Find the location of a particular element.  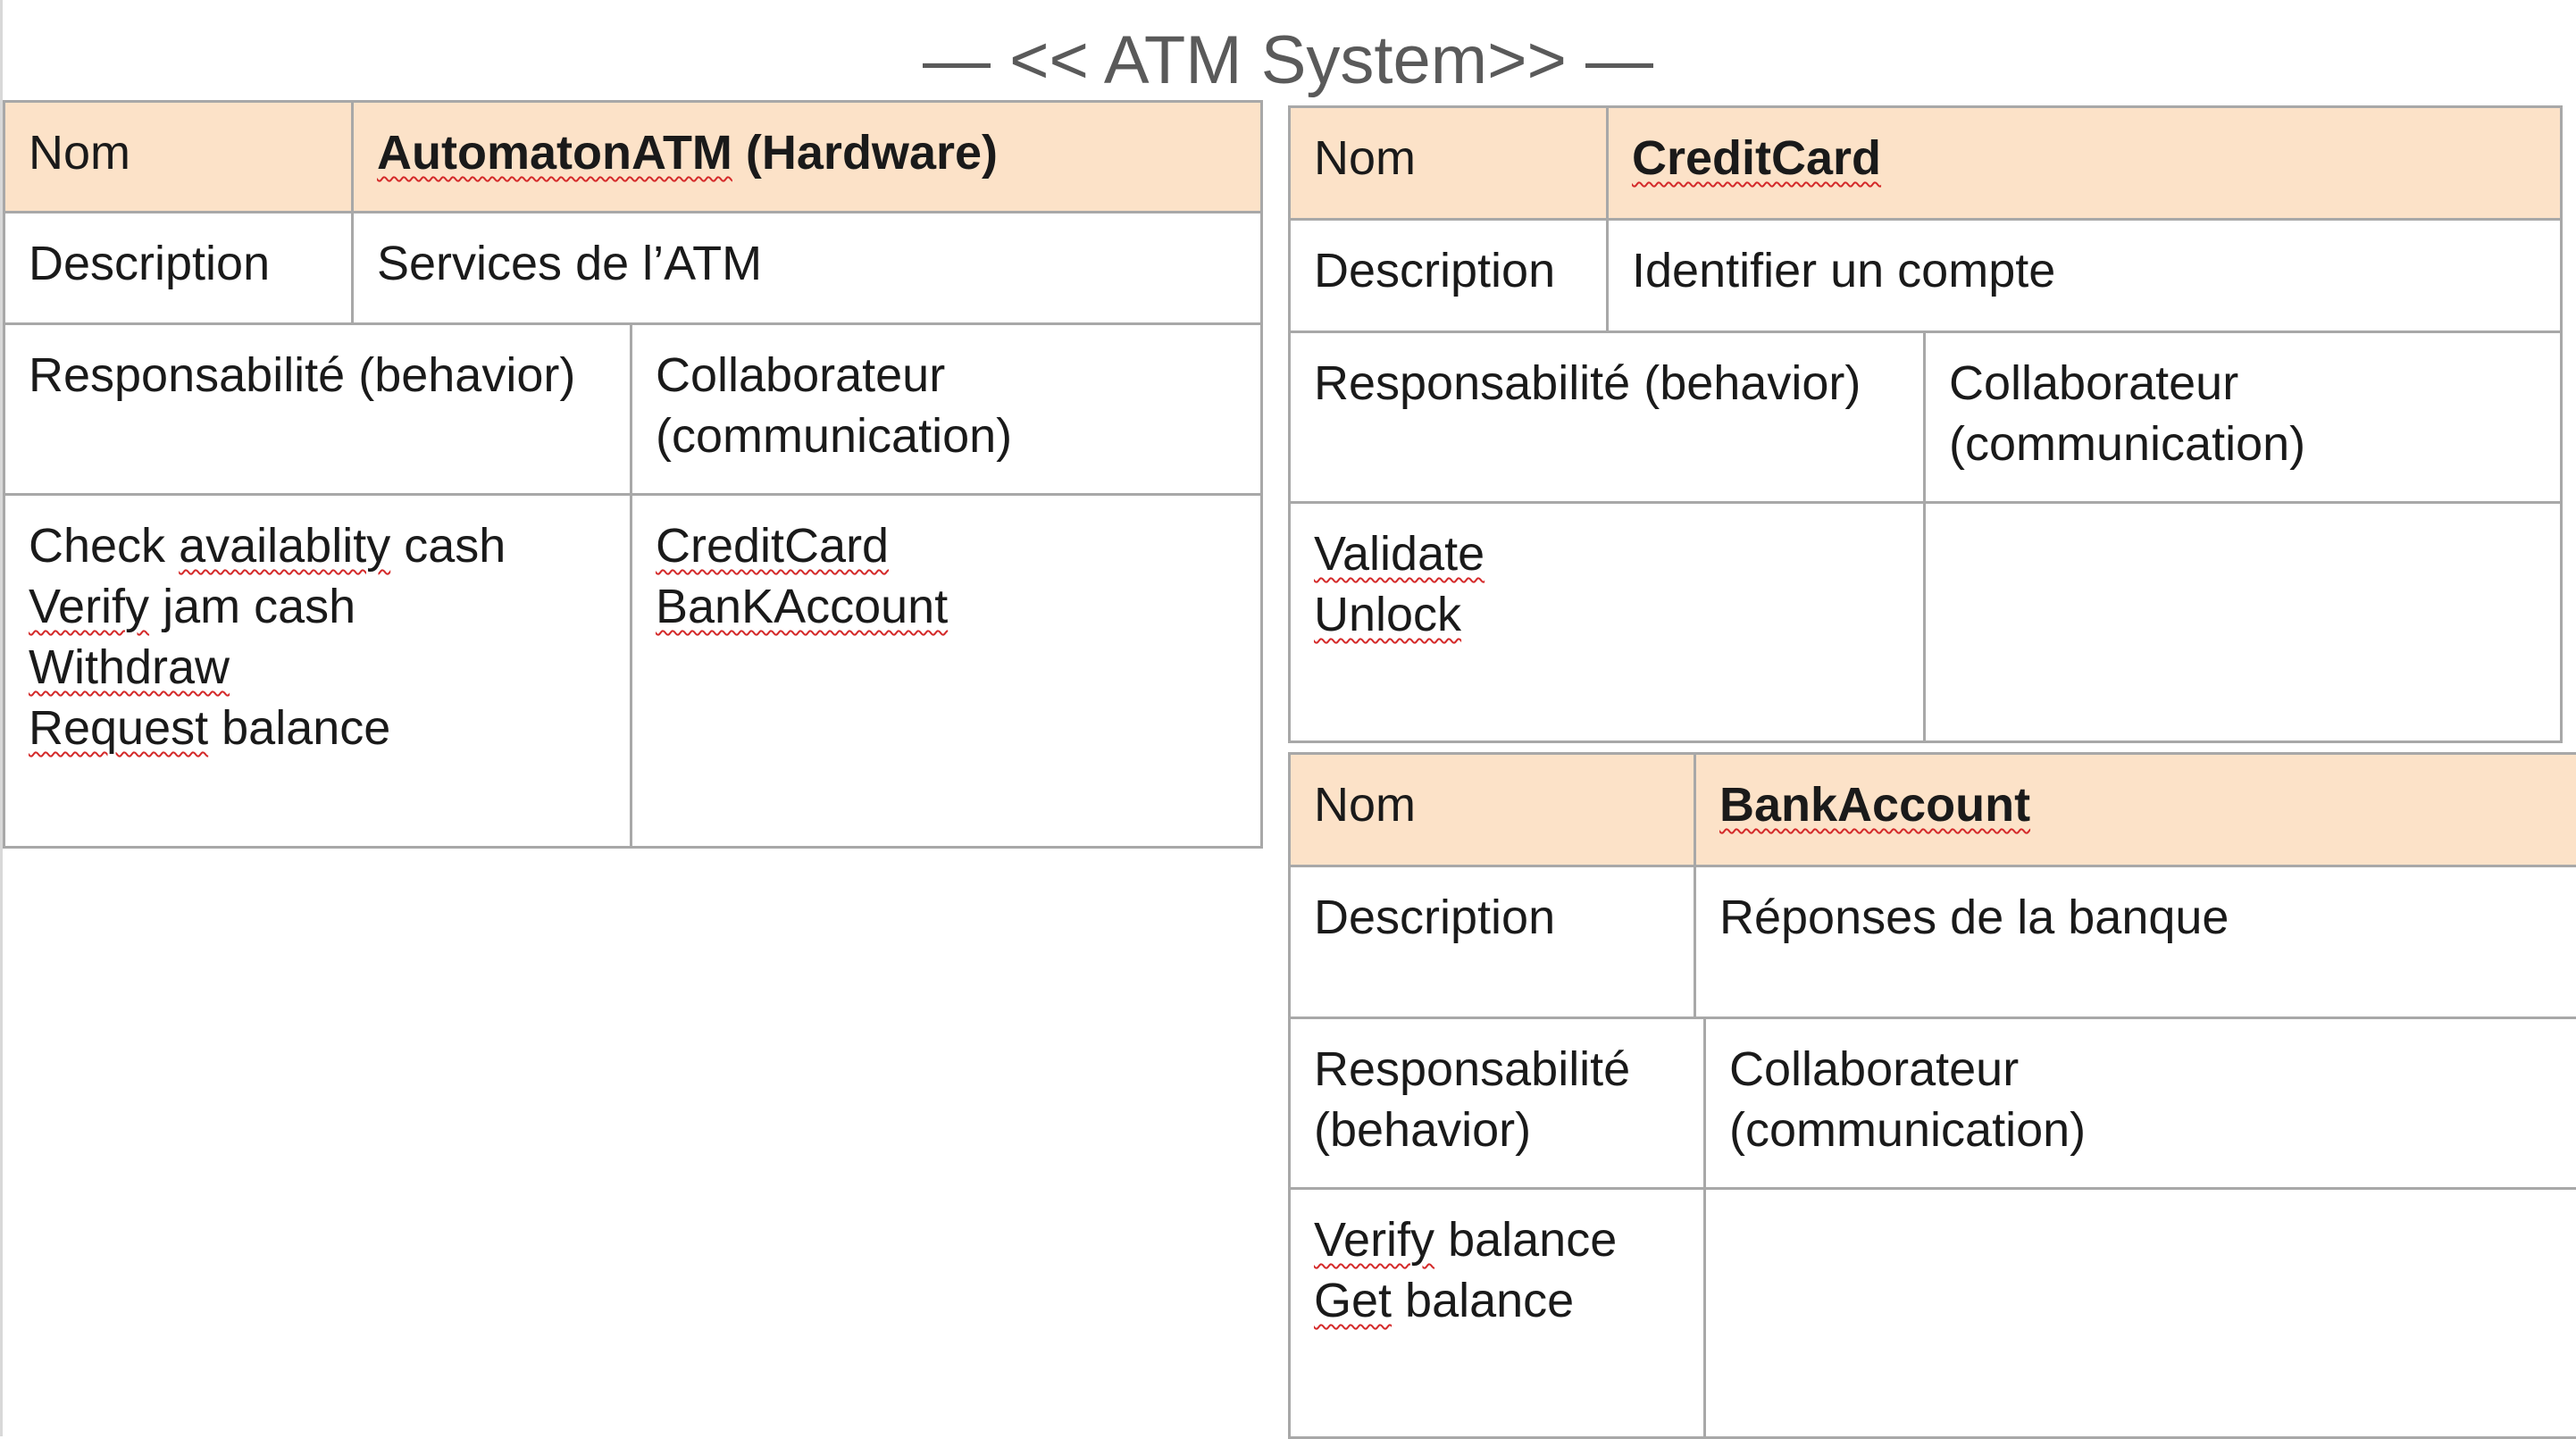

responsibilities-list: Validate Unlock is located at coordinates (1608, 622).